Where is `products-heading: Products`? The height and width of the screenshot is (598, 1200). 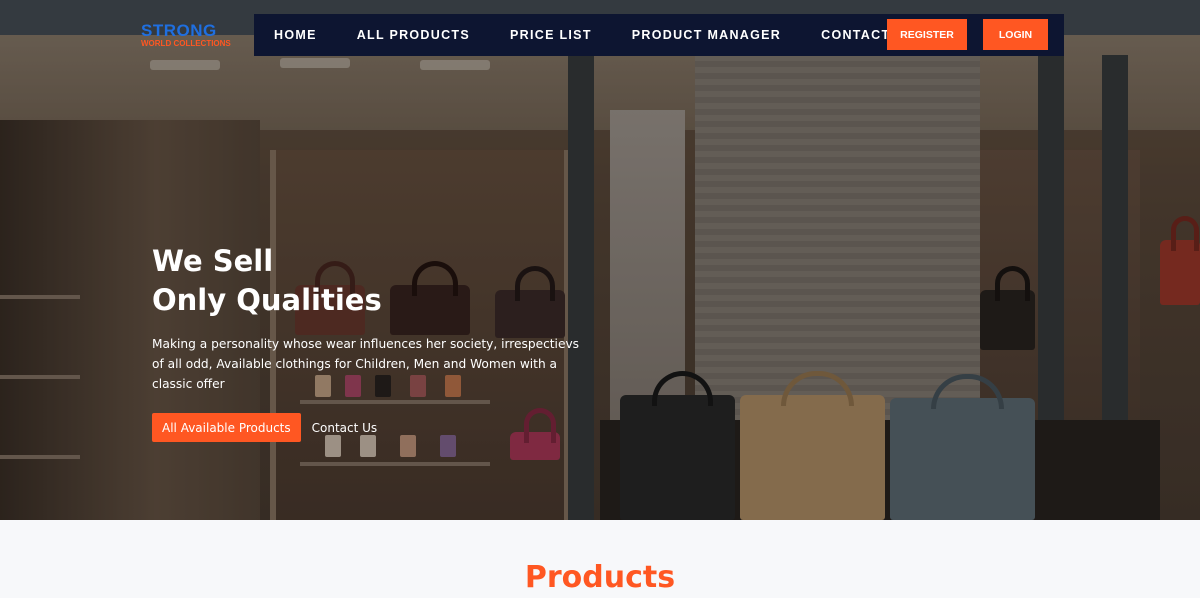
products-heading: Products is located at coordinates (600, 577).